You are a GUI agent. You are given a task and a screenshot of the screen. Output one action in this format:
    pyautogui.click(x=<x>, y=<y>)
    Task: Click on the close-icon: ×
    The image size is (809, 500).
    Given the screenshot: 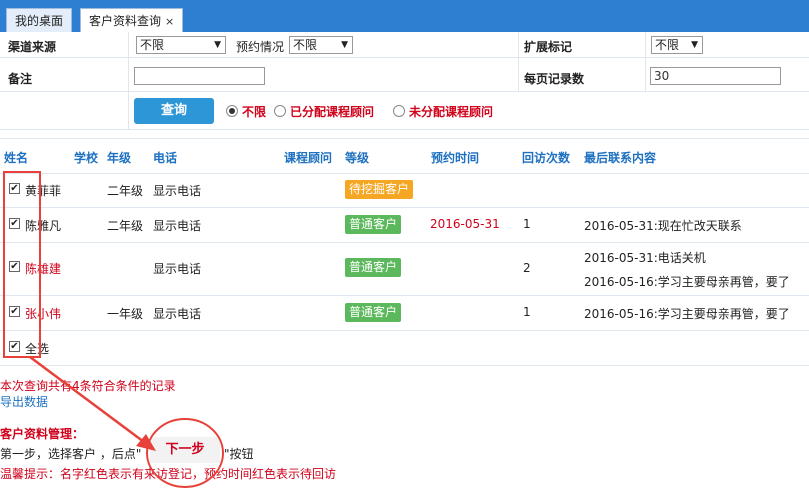 What is the action you would take?
    pyautogui.click(x=169, y=21)
    